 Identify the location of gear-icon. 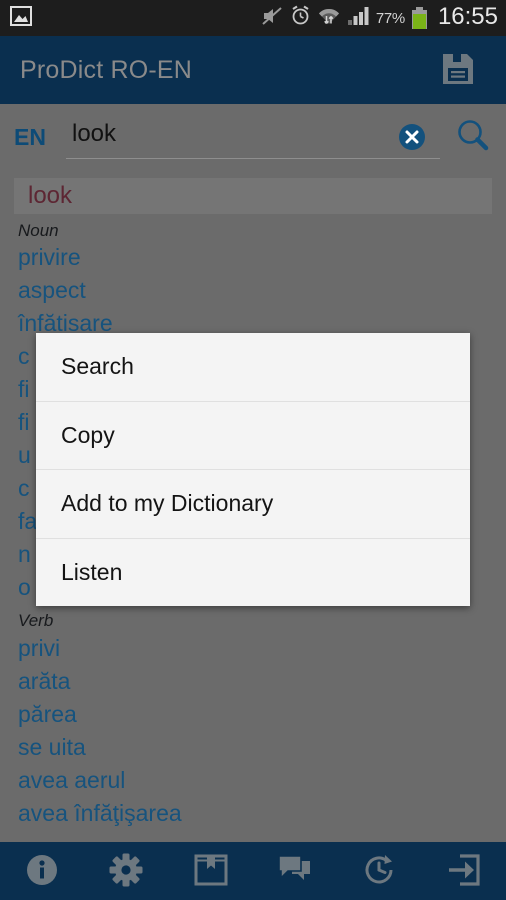
(126, 871).